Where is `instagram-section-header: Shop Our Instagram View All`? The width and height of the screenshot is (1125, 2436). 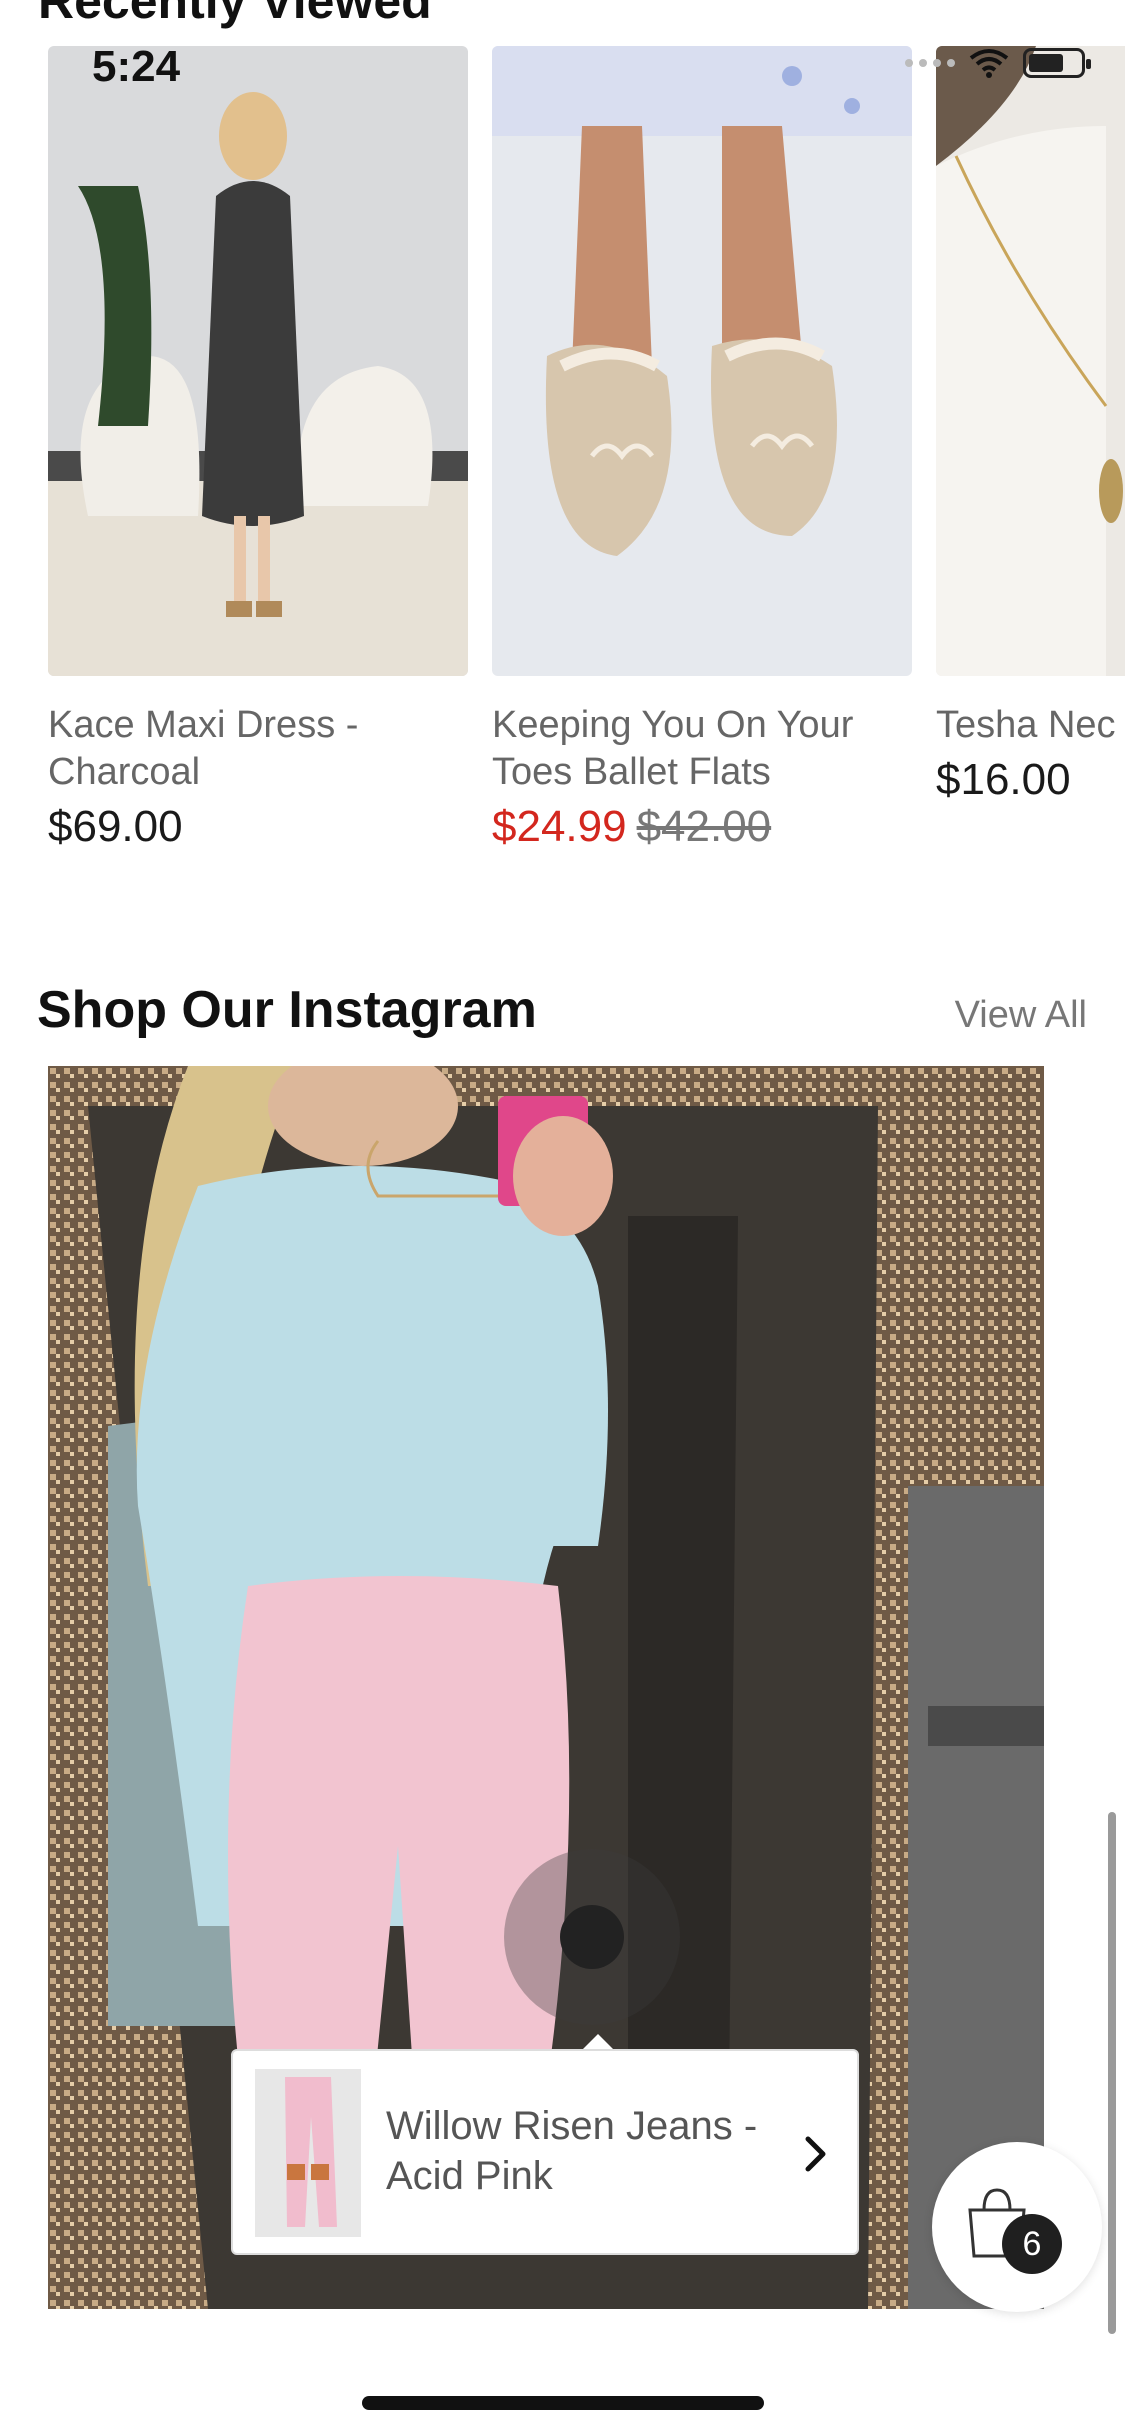 instagram-section-header: Shop Our Instagram View All is located at coordinates (562, 1010).